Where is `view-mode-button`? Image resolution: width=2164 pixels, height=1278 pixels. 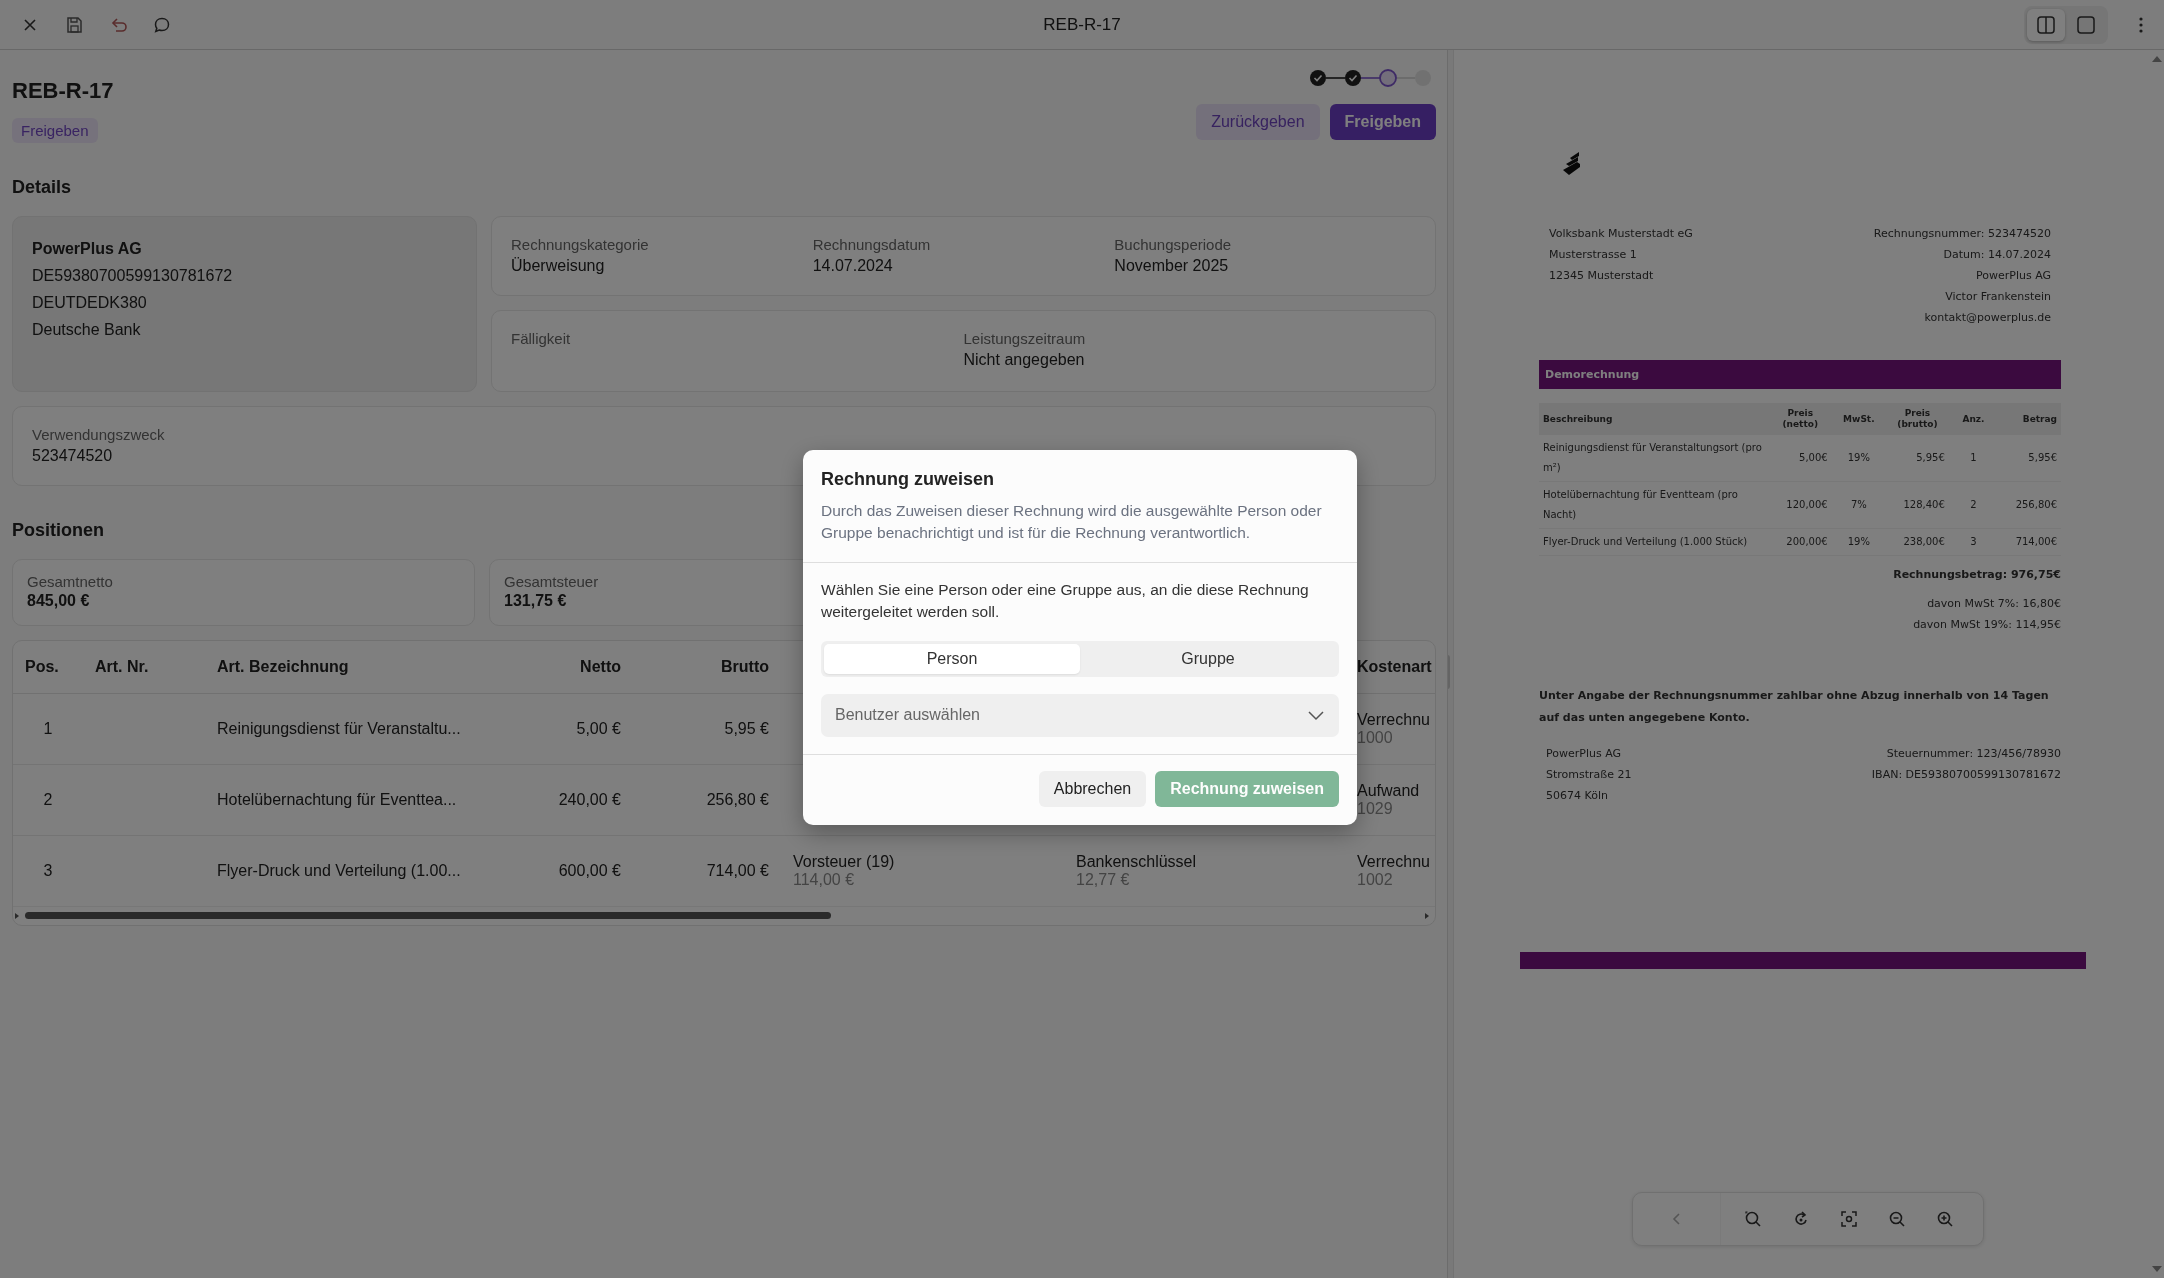
view-mode-button is located at coordinates (2046, 24).